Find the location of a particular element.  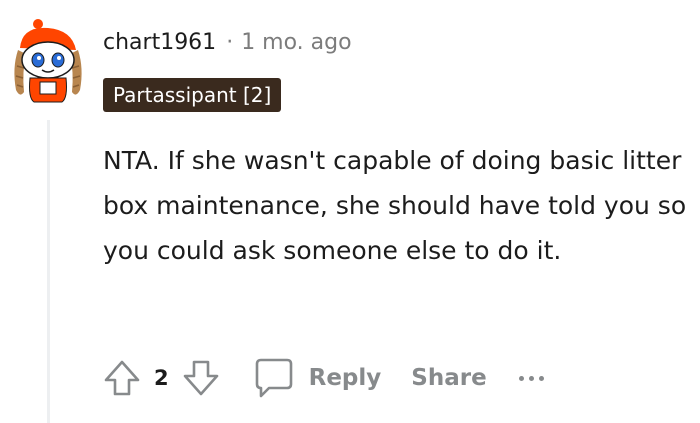

downvote-button is located at coordinates (201, 378).